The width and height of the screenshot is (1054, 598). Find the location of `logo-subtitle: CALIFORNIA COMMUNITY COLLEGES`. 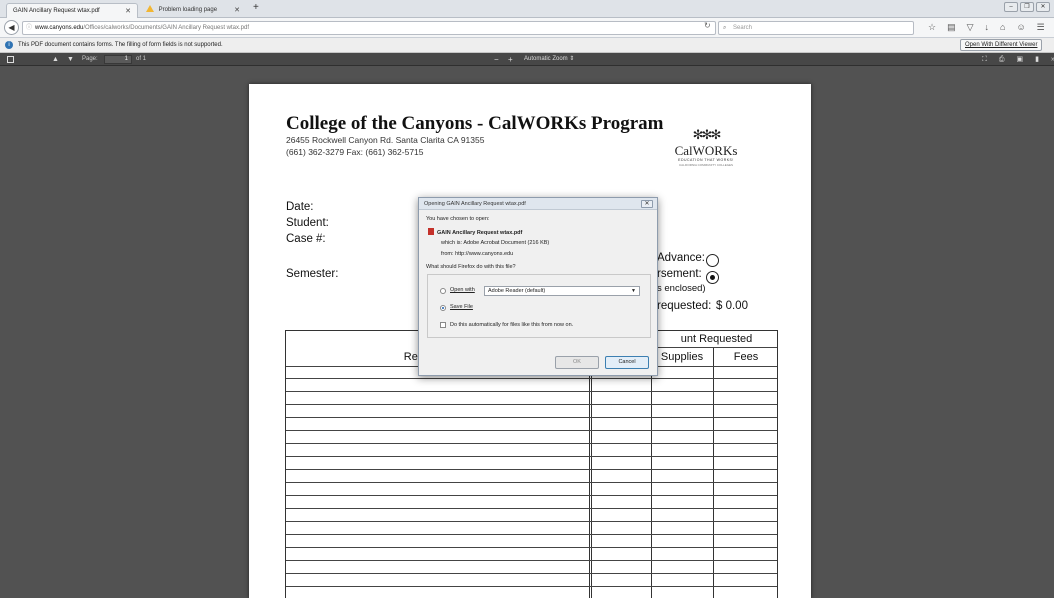

logo-subtitle: CALIFORNIA COMMUNITY COLLEGES is located at coordinates (706, 165).